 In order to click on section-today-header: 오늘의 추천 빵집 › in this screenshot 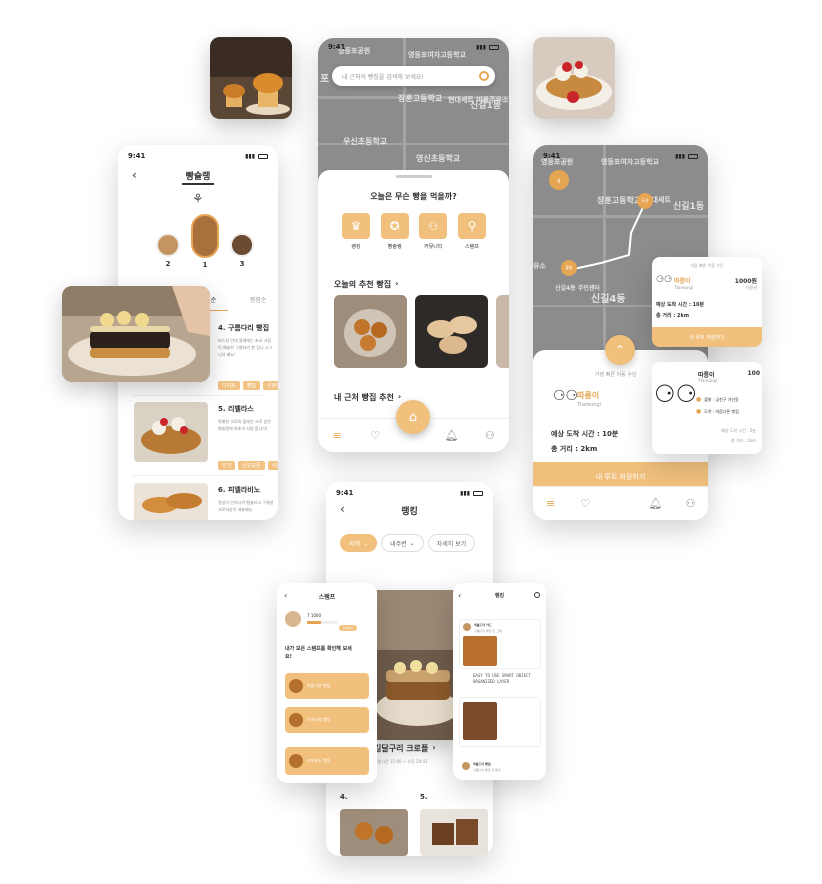, I will do `click(366, 284)`.